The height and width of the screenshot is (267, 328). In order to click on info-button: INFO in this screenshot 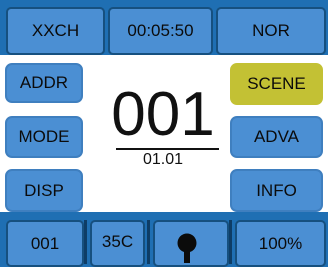, I will do `click(276, 190)`.